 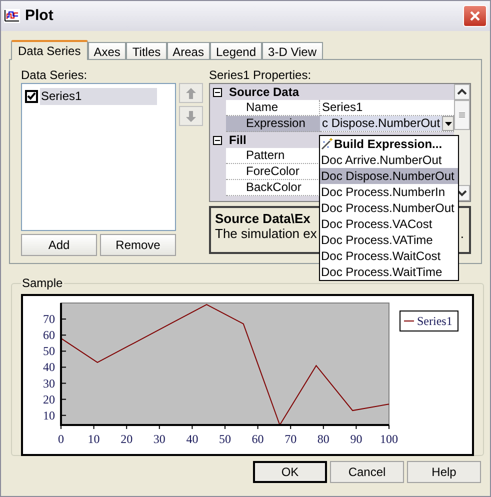 What do you see at coordinates (462, 92) in the screenshot?
I see `scroll-up-icon` at bounding box center [462, 92].